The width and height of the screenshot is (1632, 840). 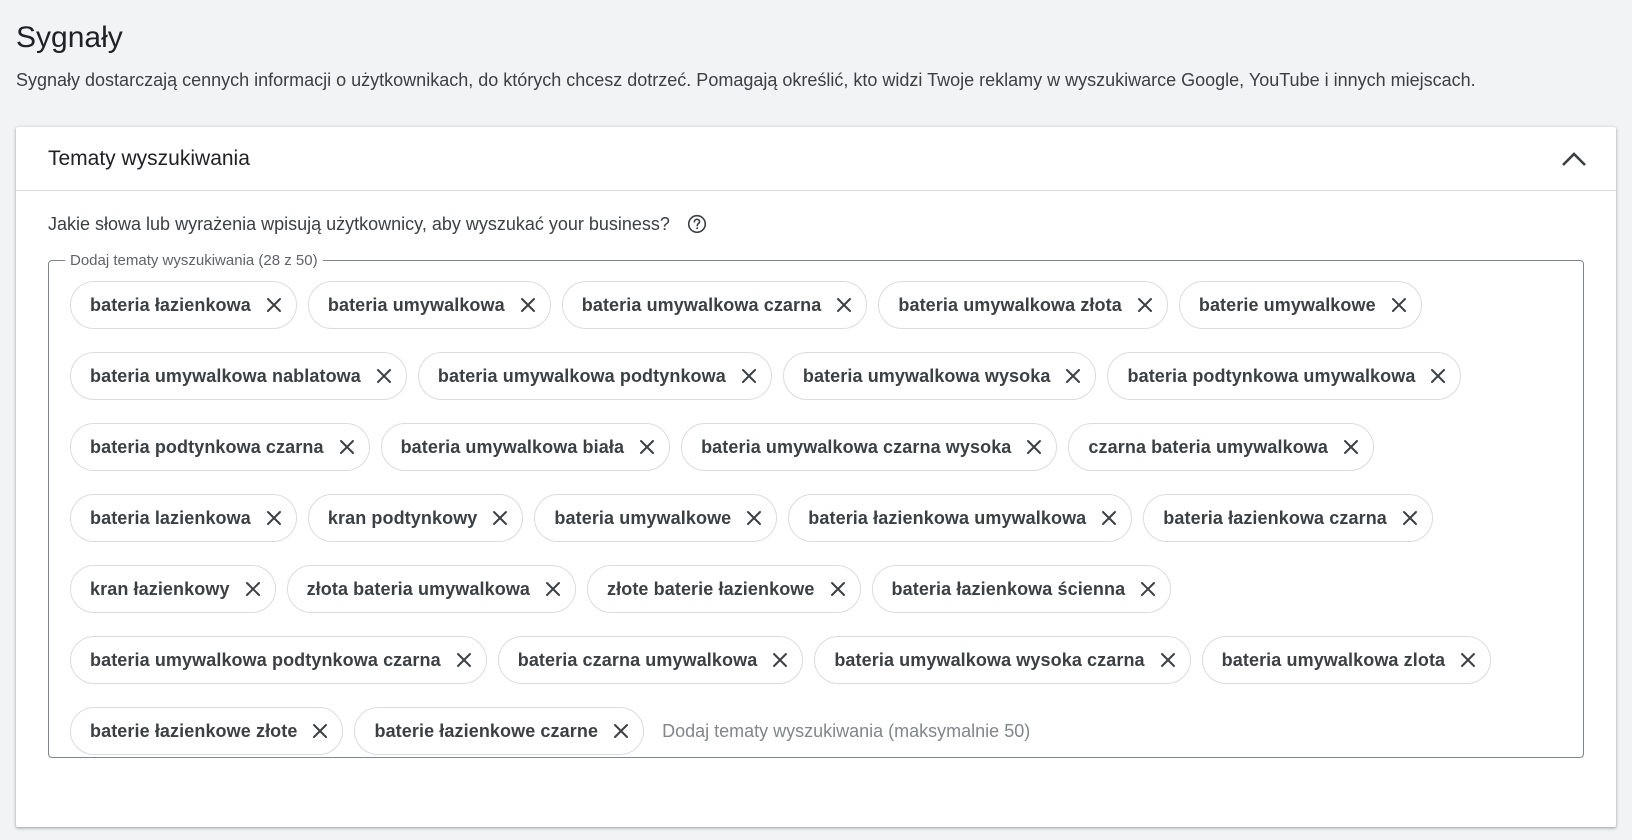 I want to click on topic-chip: bateria łazienkowa umywalkowa, so click(x=960, y=518).